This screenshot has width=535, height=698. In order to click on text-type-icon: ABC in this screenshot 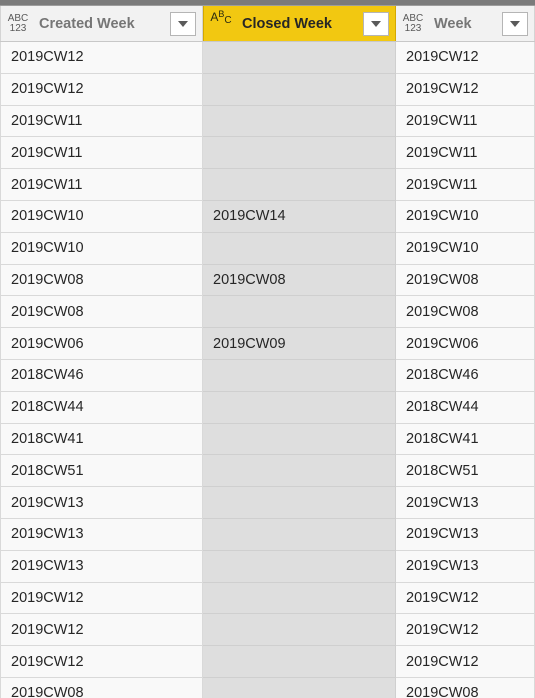, I will do `click(221, 23)`.